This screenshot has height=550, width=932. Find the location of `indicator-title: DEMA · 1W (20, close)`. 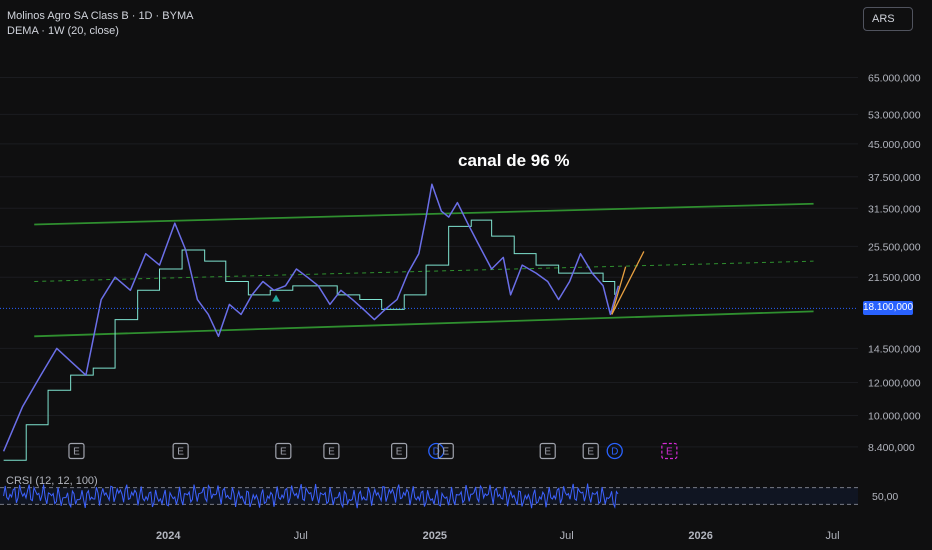

indicator-title: DEMA · 1W (20, close) is located at coordinates (100, 31).